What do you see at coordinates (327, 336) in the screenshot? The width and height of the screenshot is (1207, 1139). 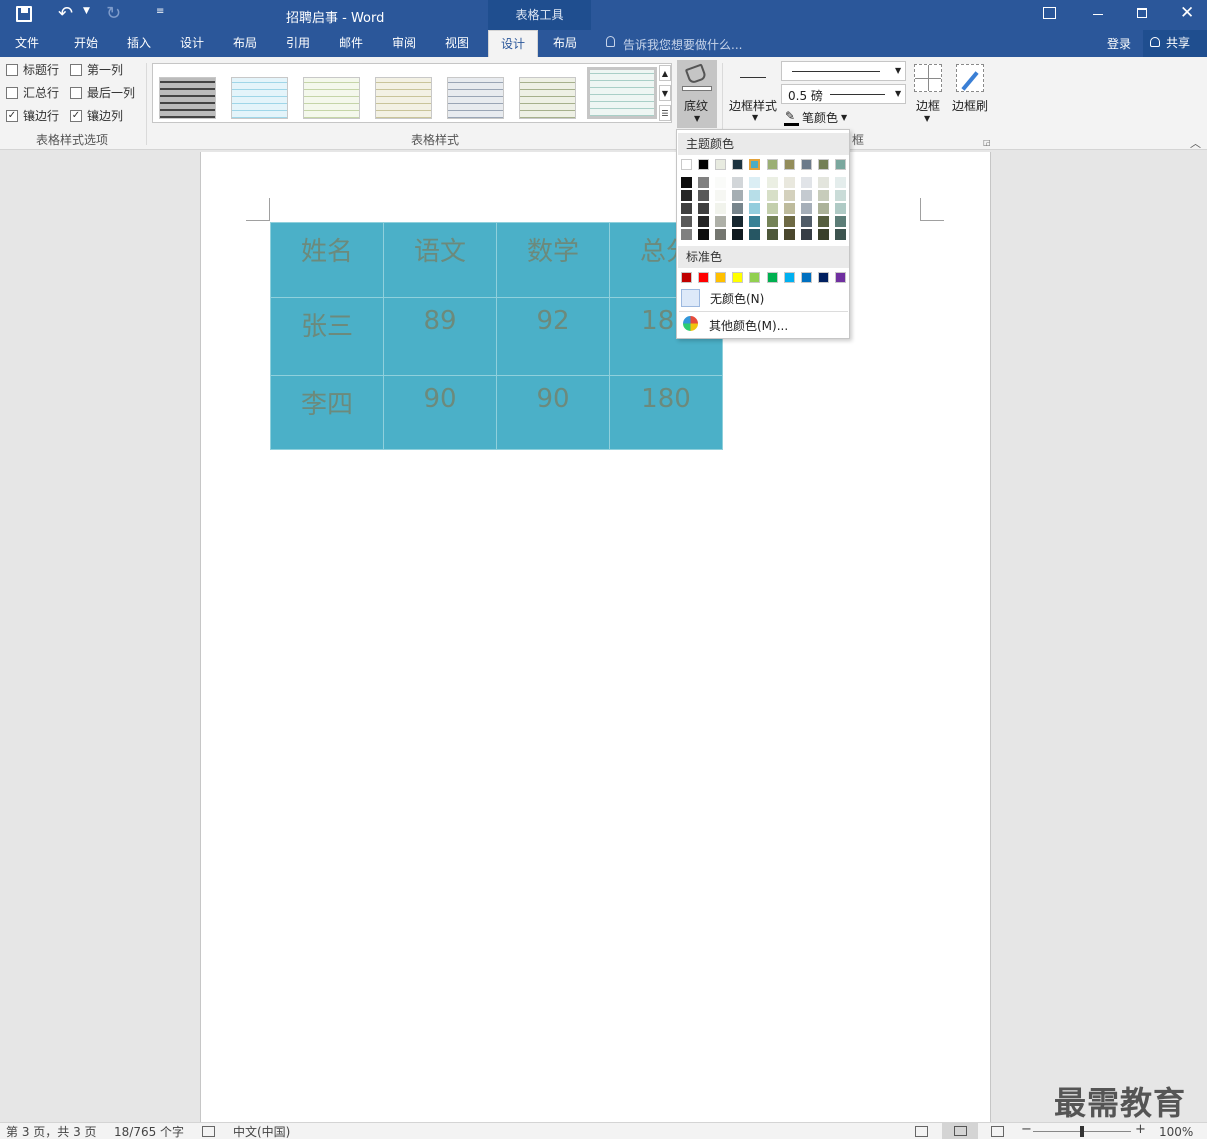 I see `table-cell: 张三` at bounding box center [327, 336].